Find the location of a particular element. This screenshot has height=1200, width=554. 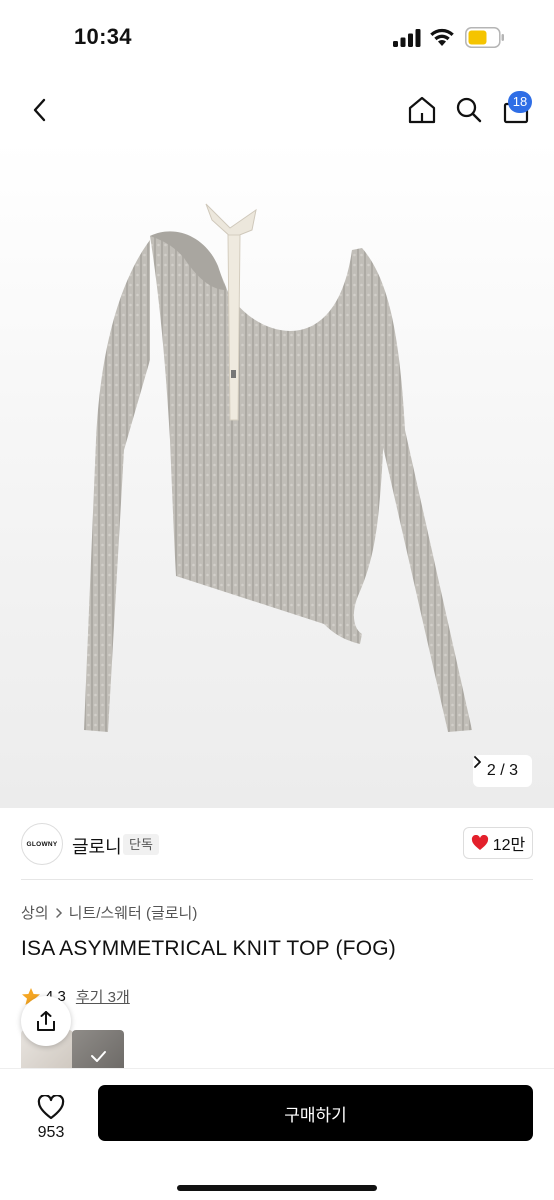

search-icon is located at coordinates (469, 110).